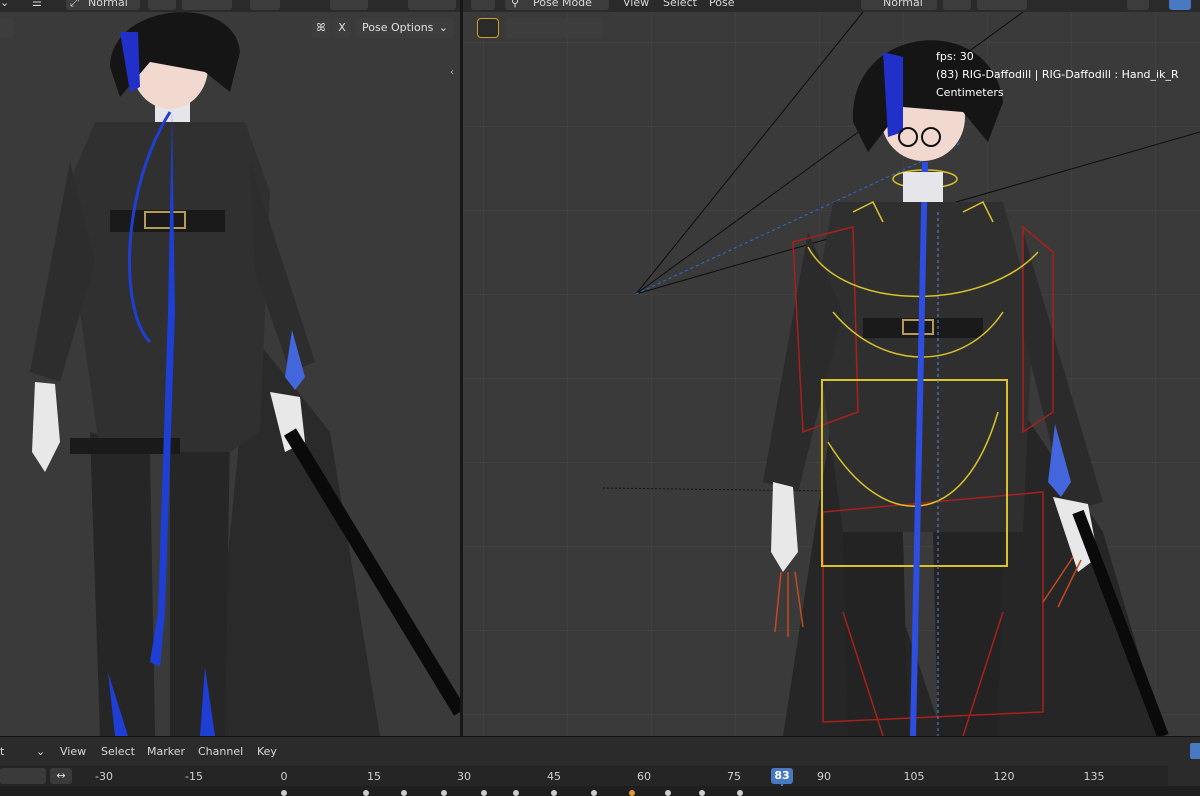 The width and height of the screenshot is (1200, 796). What do you see at coordinates (1094, 776) in the screenshot?
I see `frame-label: 135` at bounding box center [1094, 776].